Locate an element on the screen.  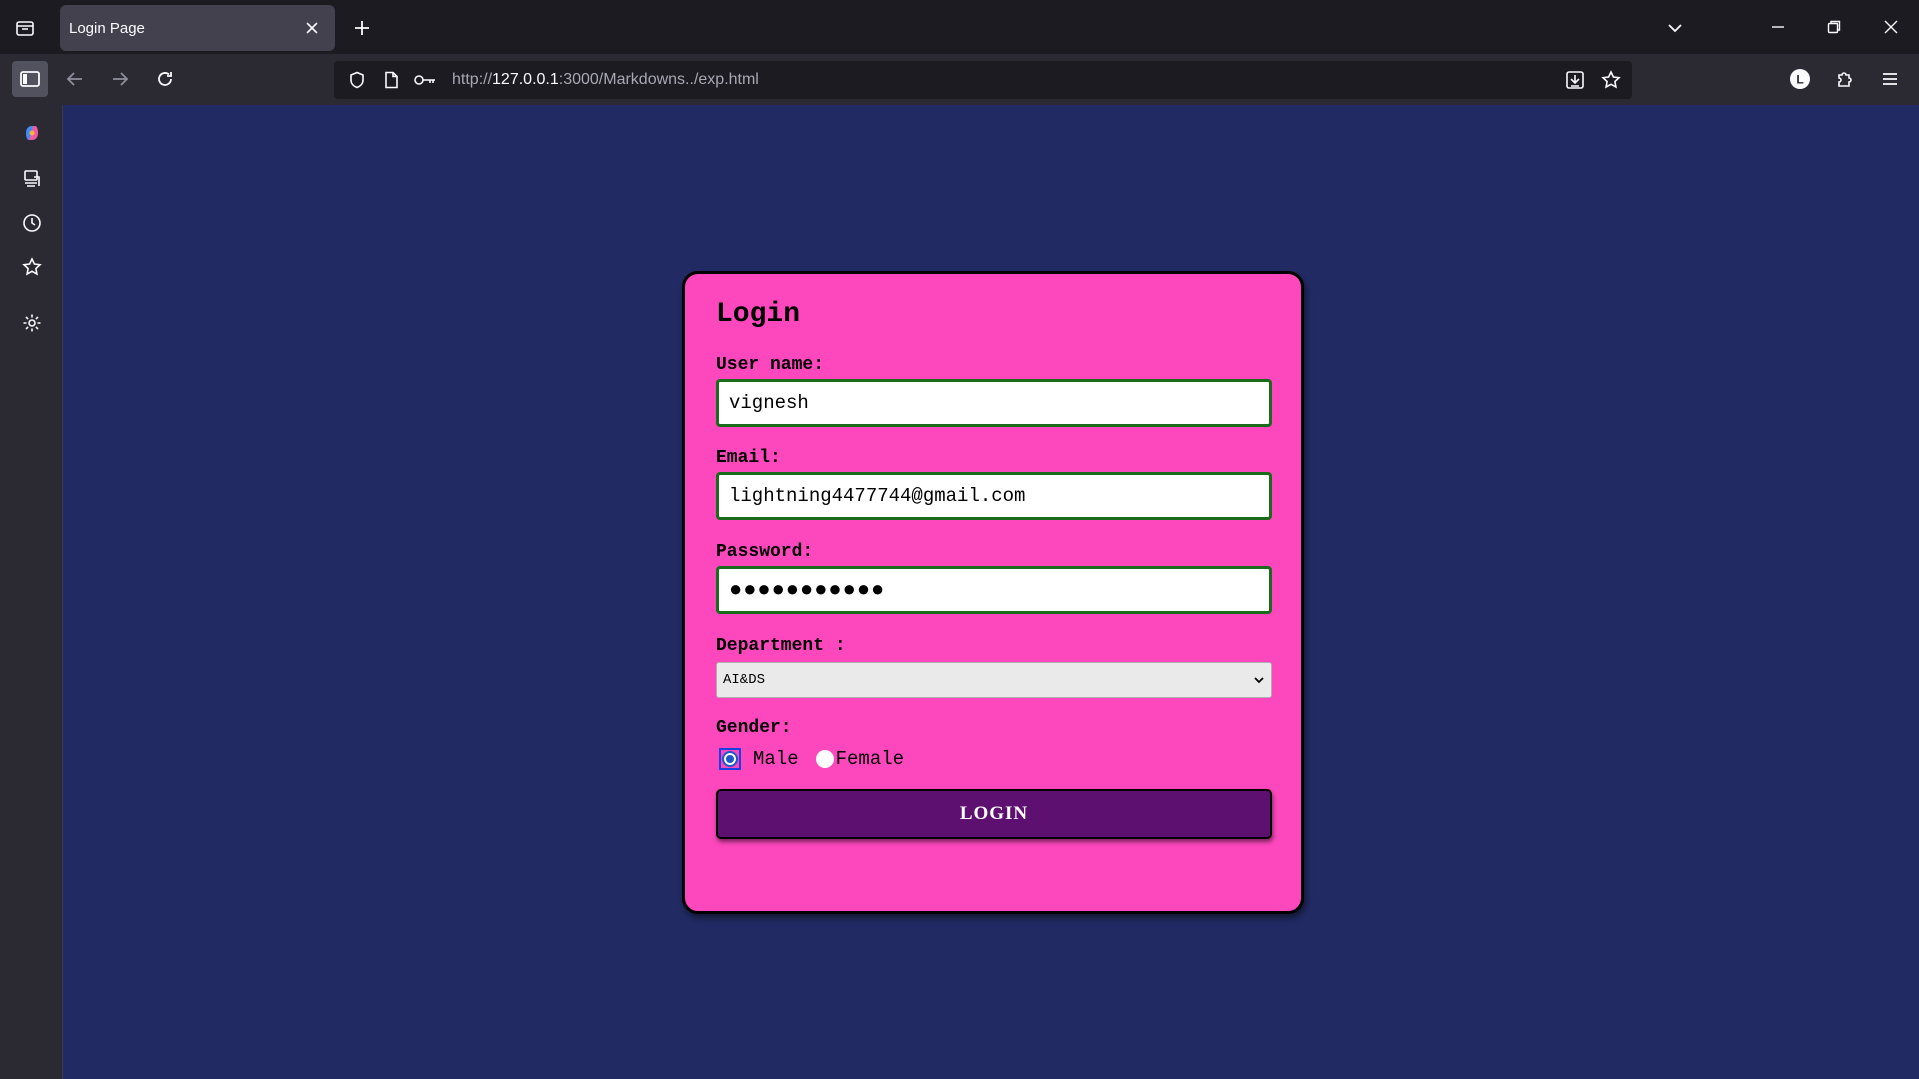
page-icon is located at coordinates (391, 80).